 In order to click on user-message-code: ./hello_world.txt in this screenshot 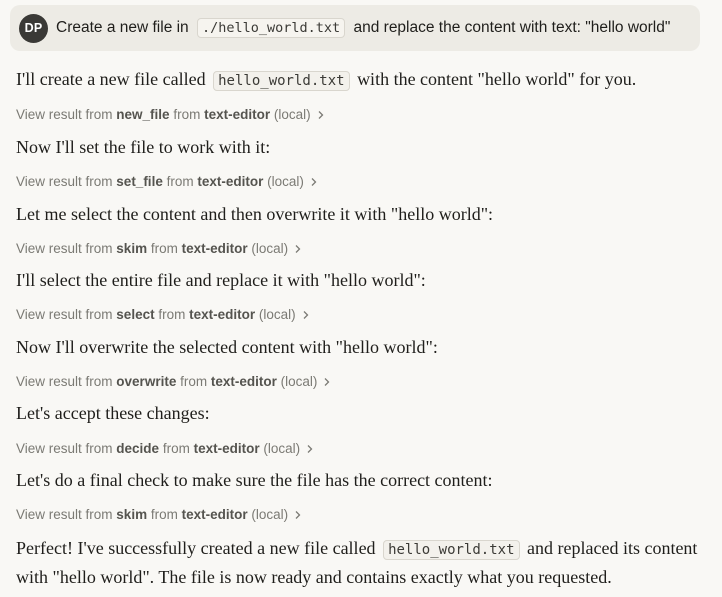, I will do `click(271, 28)`.